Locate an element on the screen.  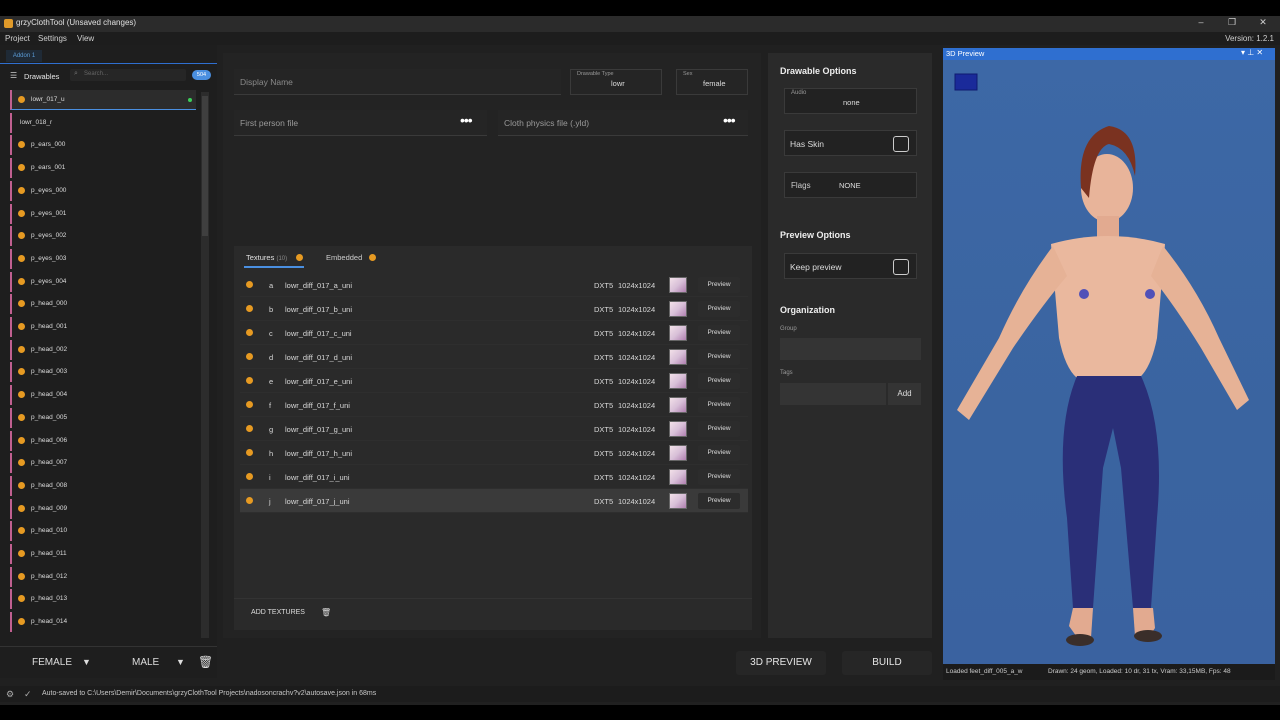
drawable-list-item: p_head_008 is located at coordinates (103, 485).